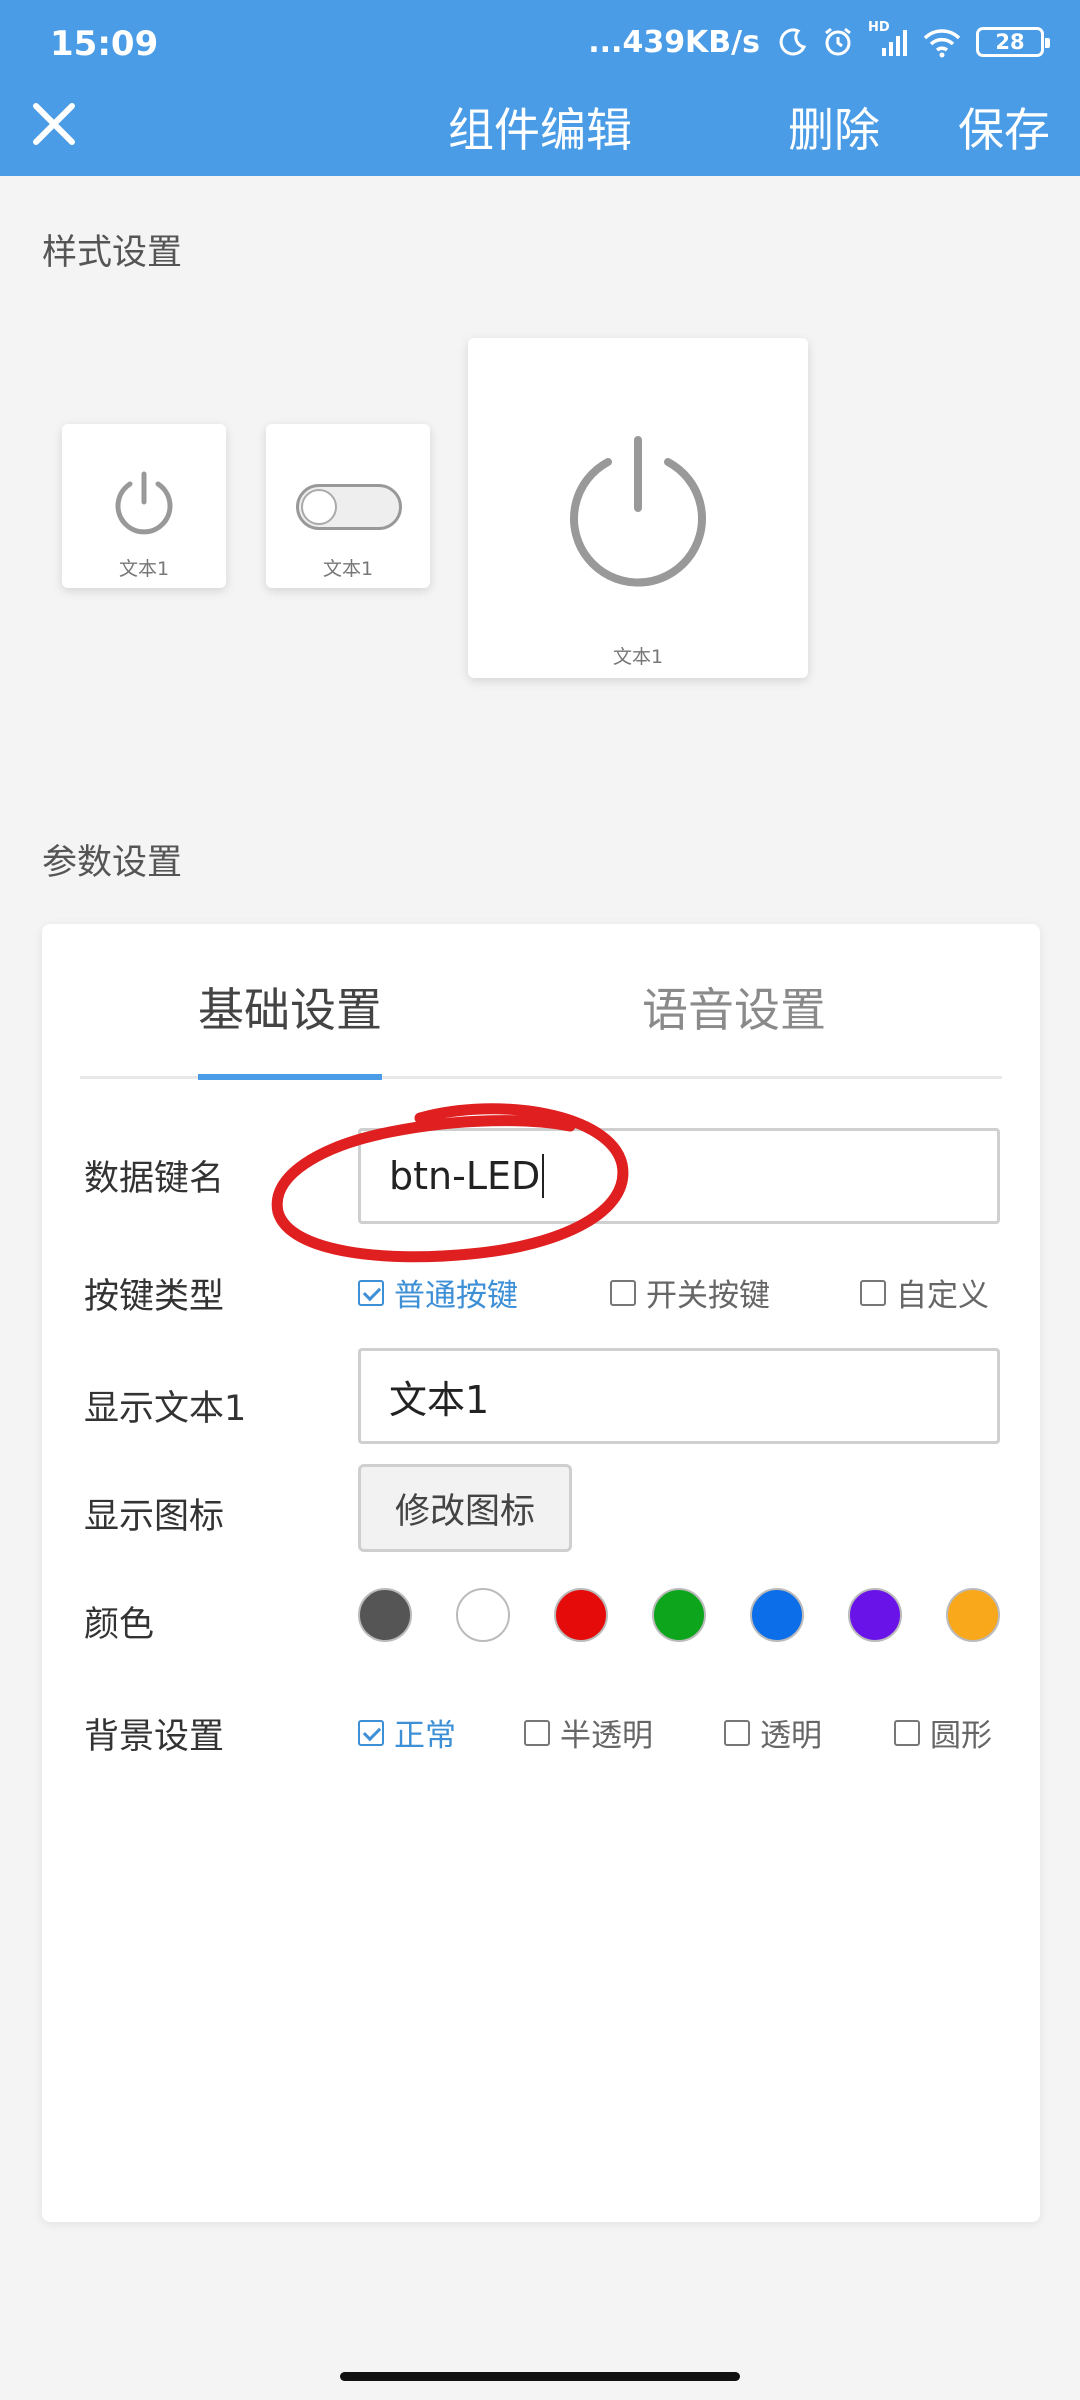 This screenshot has width=1080, height=2400. Describe the element at coordinates (838, 41) in the screenshot. I see `alarm-icon` at that location.